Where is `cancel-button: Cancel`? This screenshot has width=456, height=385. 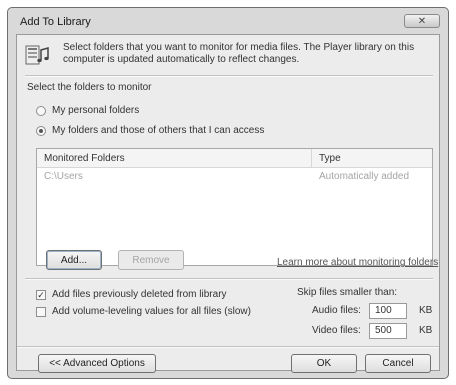
cancel-button: Cancel is located at coordinates (398, 363).